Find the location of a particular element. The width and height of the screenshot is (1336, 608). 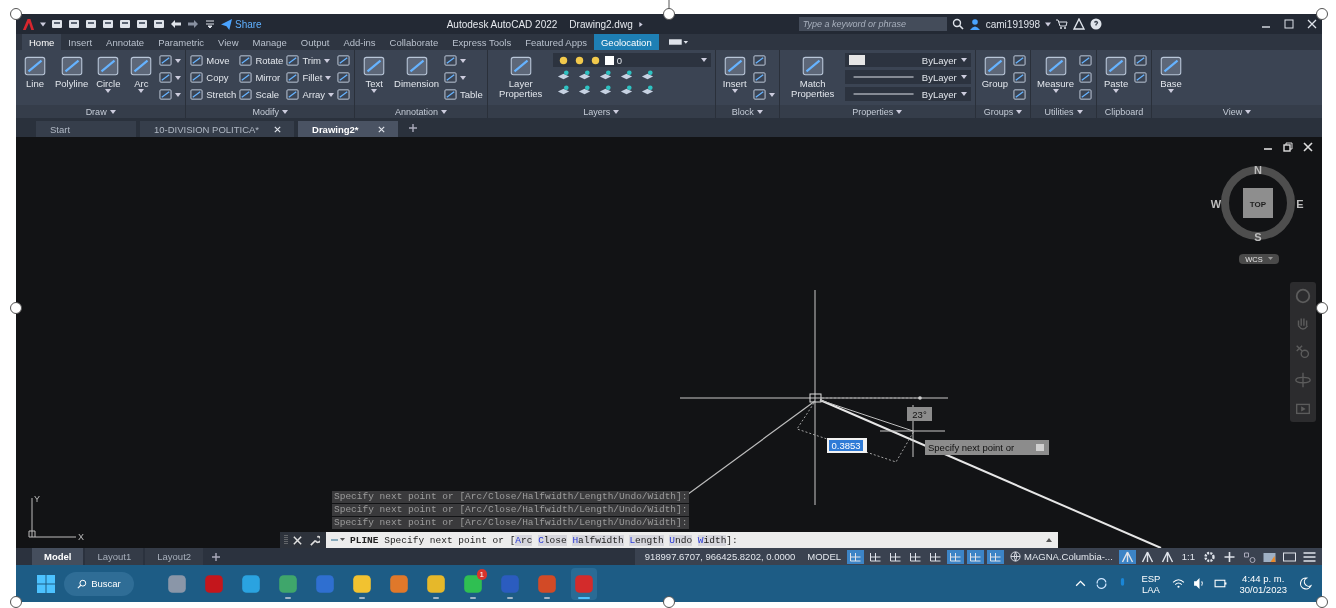

ribbon-button: Array is located at coordinates (310, 94).